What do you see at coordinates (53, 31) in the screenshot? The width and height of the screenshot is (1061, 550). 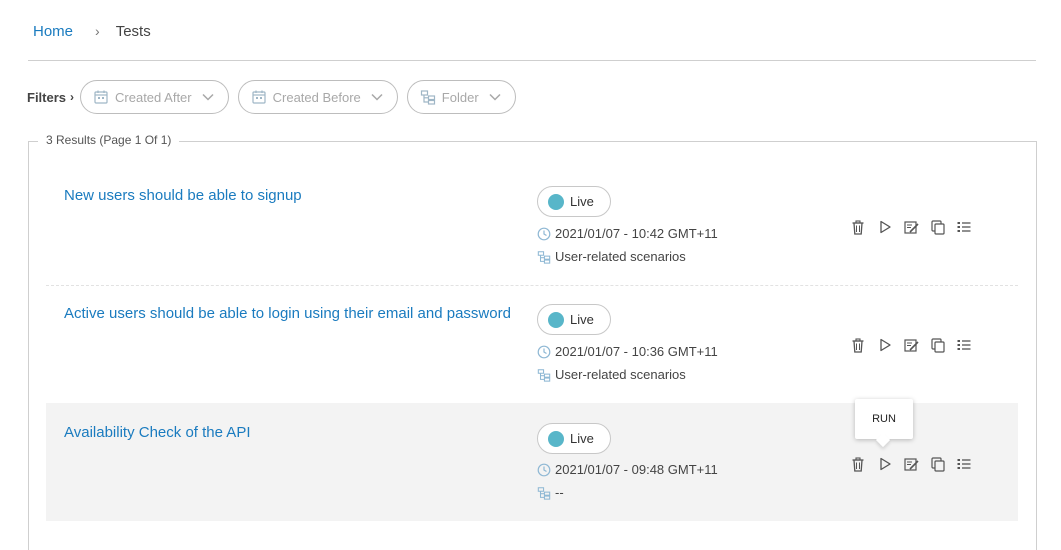 I see `breadcrumb-home-link: Home` at bounding box center [53, 31].